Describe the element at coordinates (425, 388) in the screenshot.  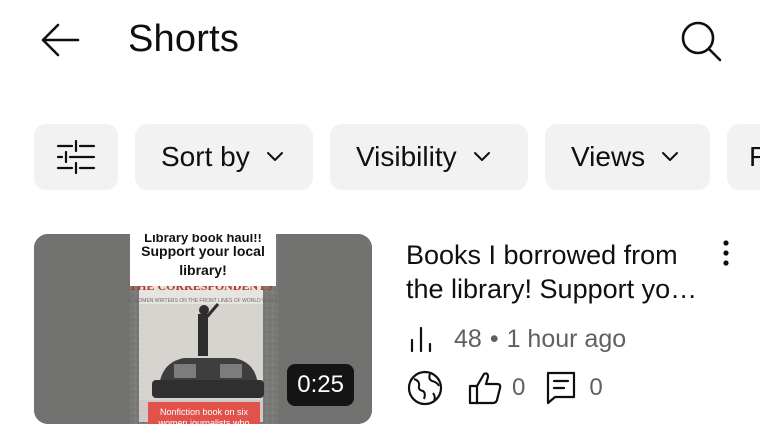
I see `globe-public-icon` at that location.